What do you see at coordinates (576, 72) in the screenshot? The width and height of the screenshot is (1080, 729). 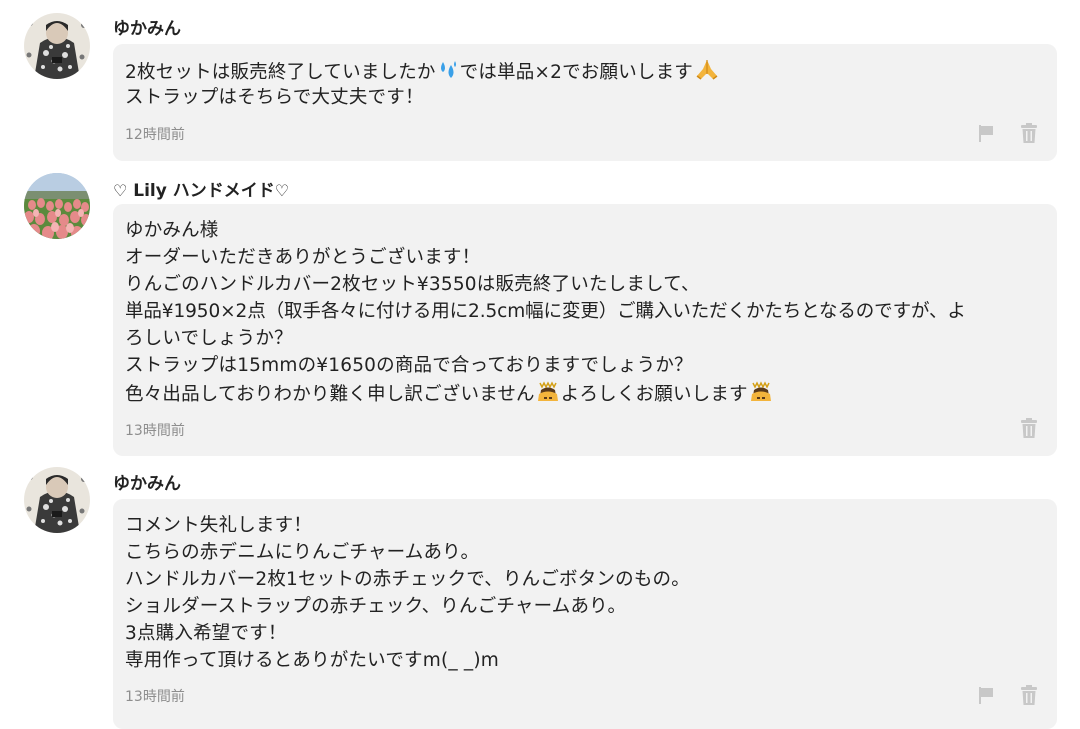 I see `comment-text: では単品×2でお願いします` at bounding box center [576, 72].